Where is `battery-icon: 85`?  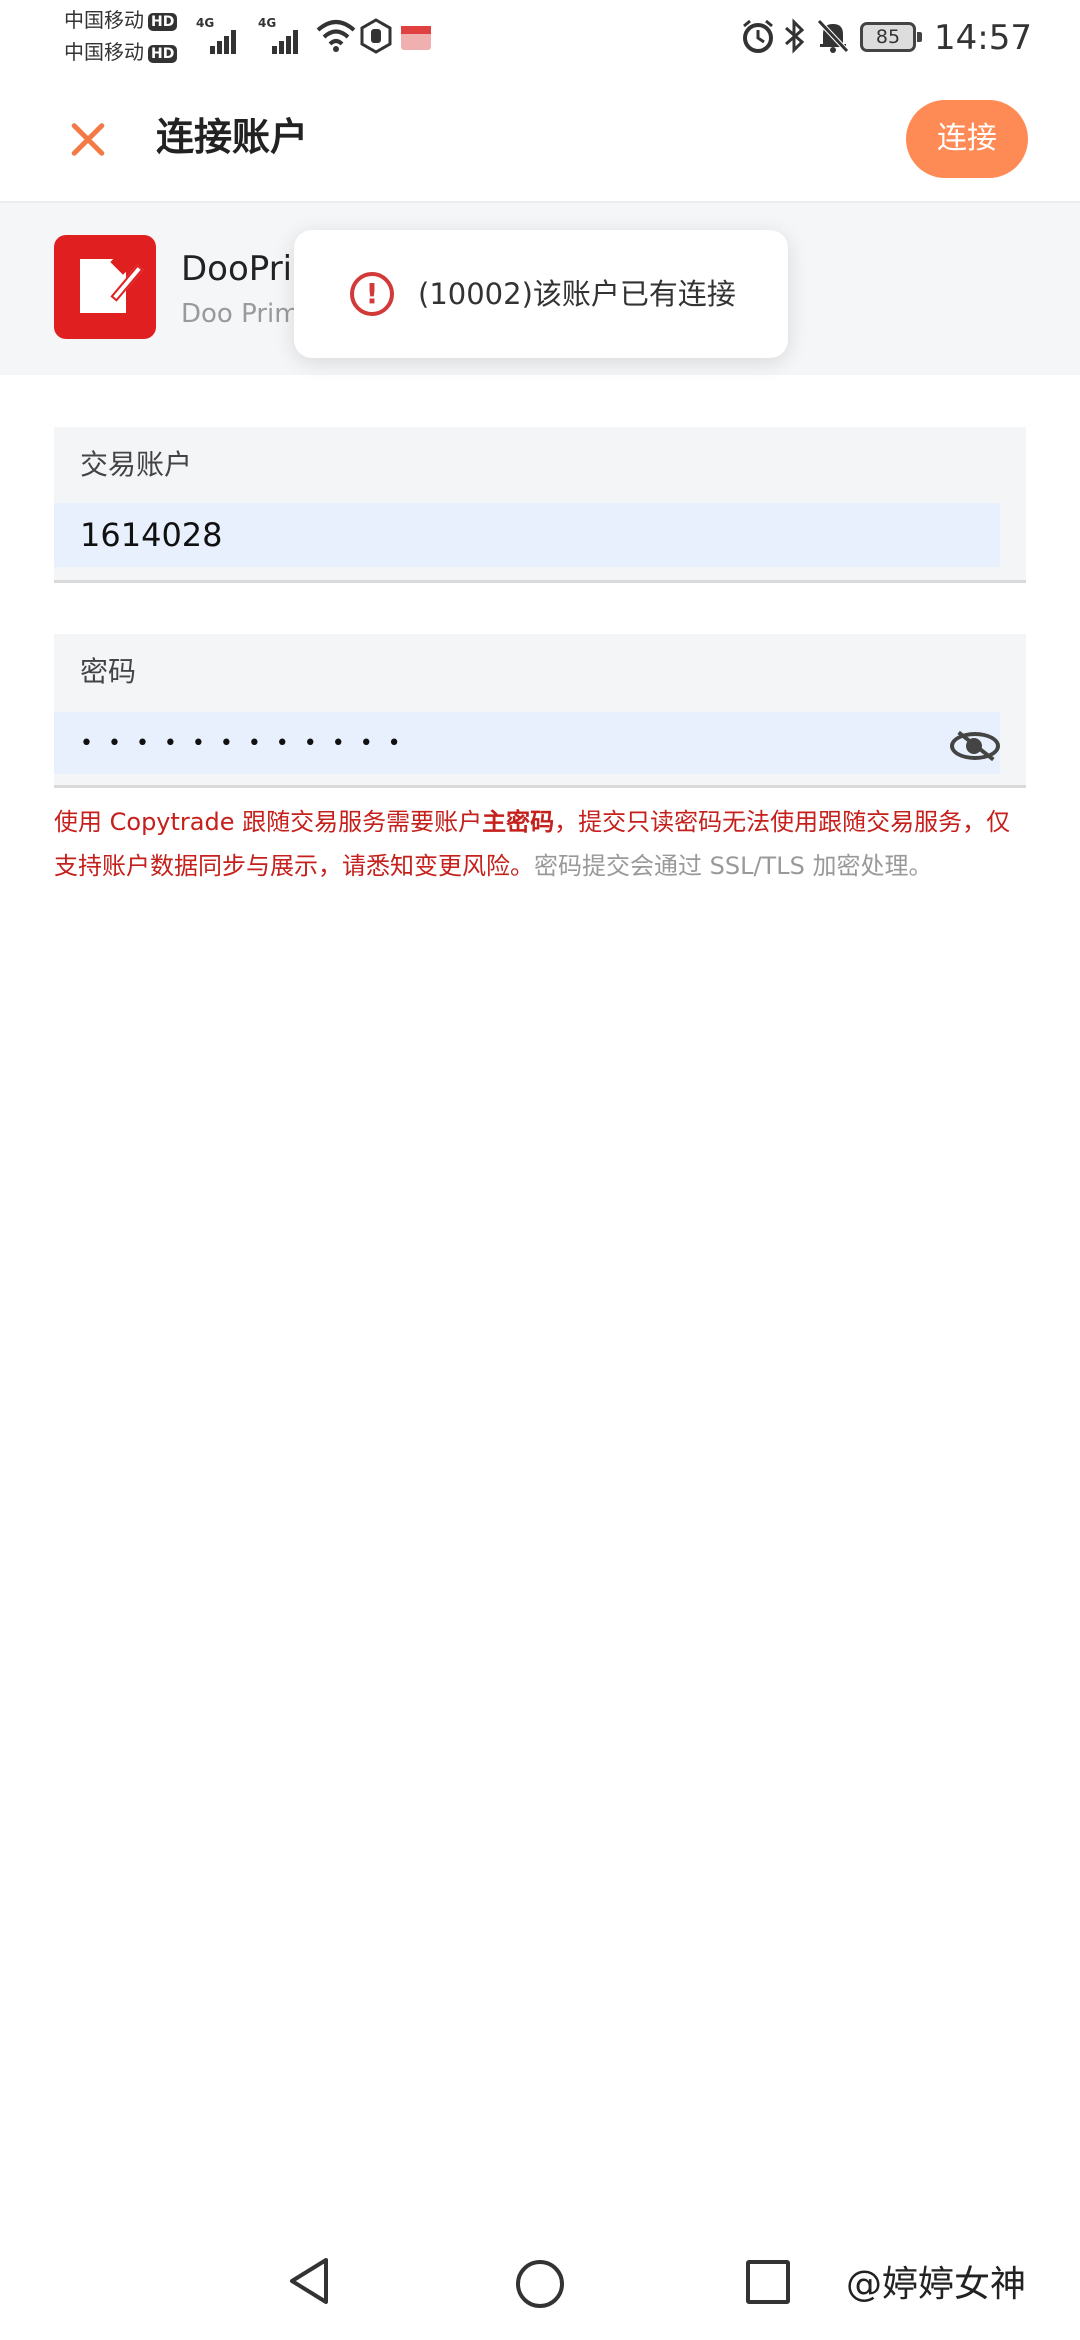 battery-icon: 85 is located at coordinates (891, 37).